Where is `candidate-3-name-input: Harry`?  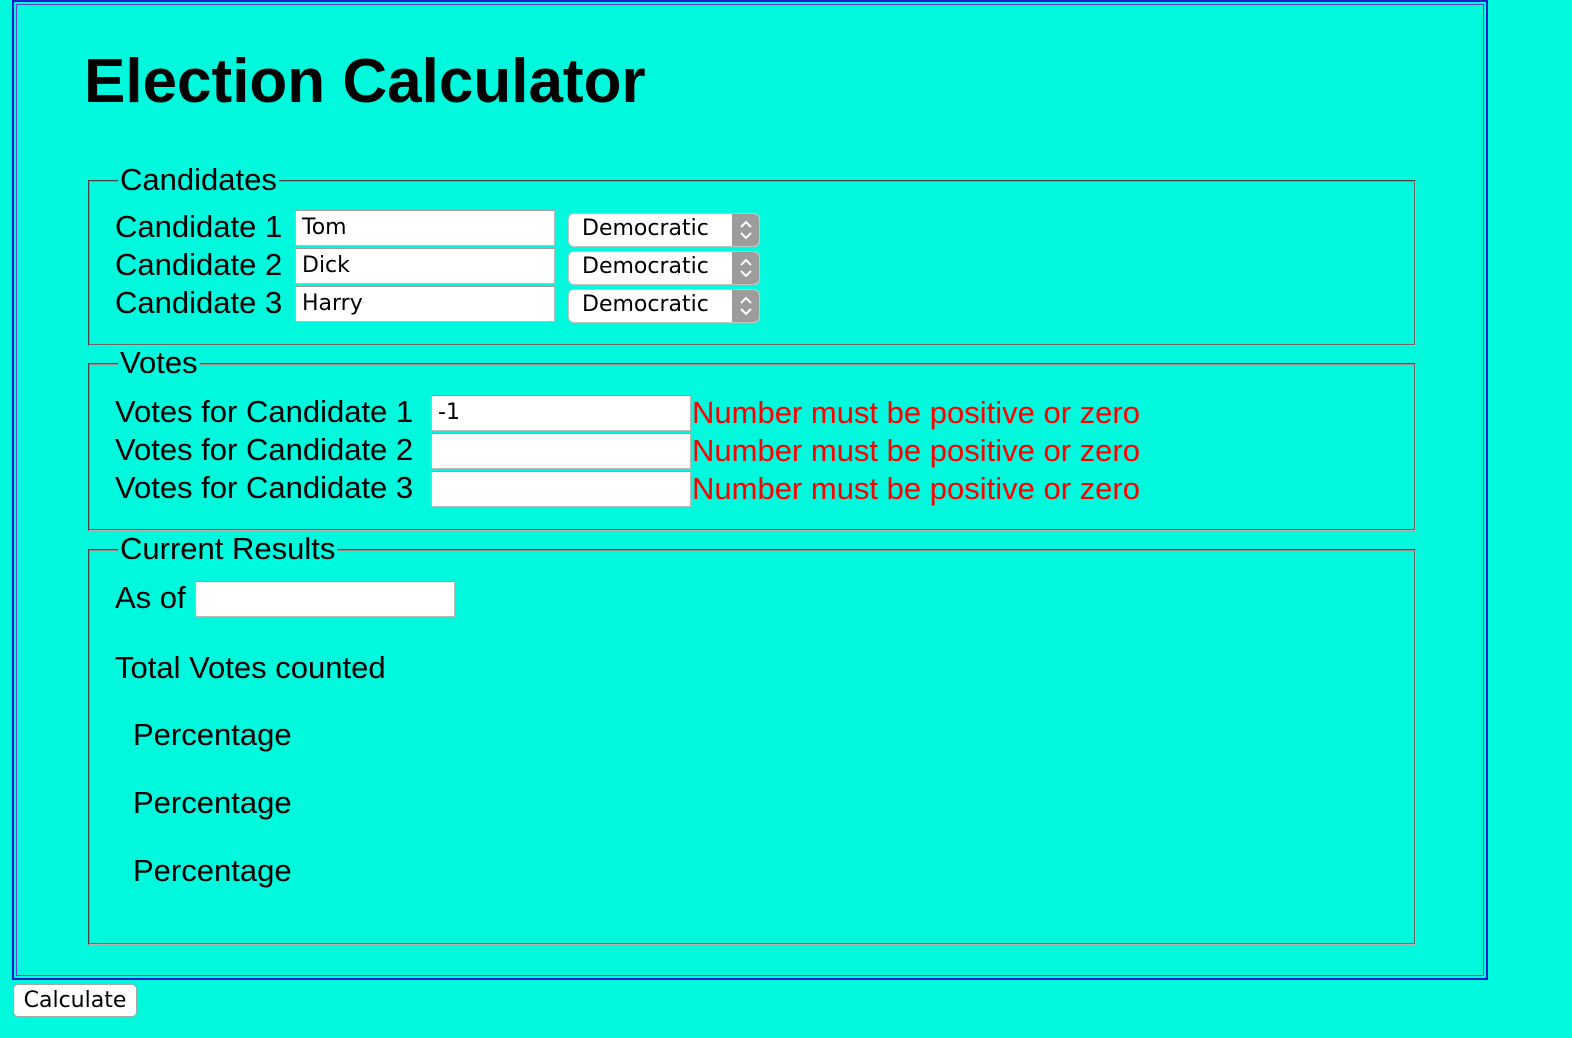
candidate-3-name-input: Harry is located at coordinates (425, 304).